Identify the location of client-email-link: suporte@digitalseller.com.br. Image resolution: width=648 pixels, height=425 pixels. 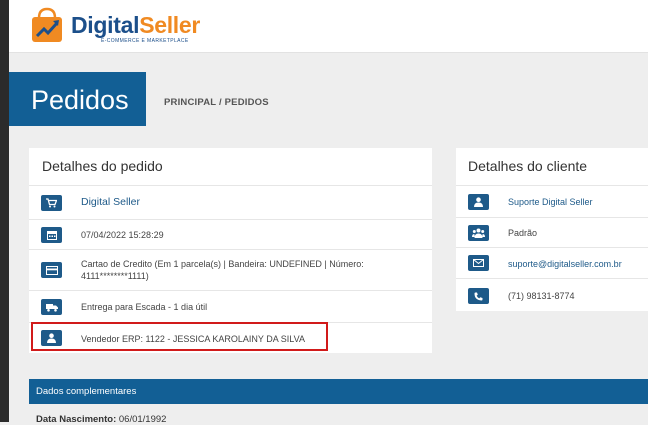
(565, 264).